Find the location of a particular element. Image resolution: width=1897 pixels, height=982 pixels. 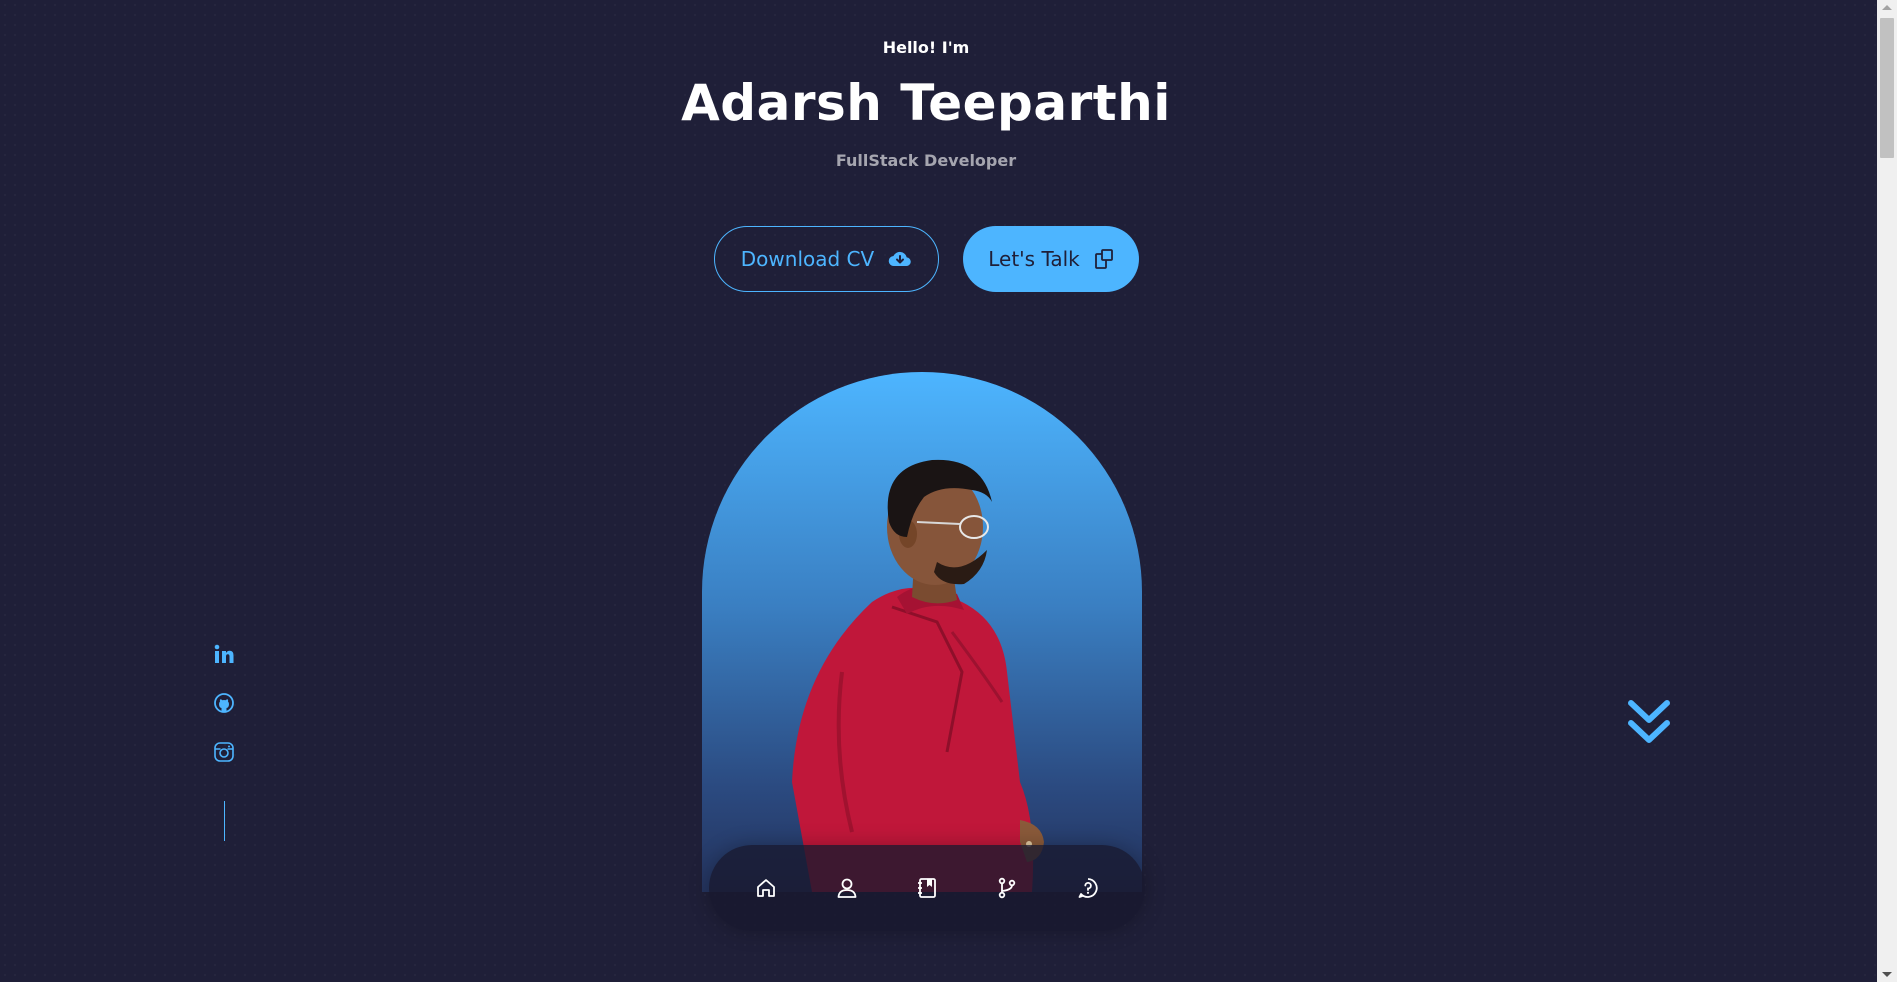

git-branch-icon is located at coordinates (1007, 888).